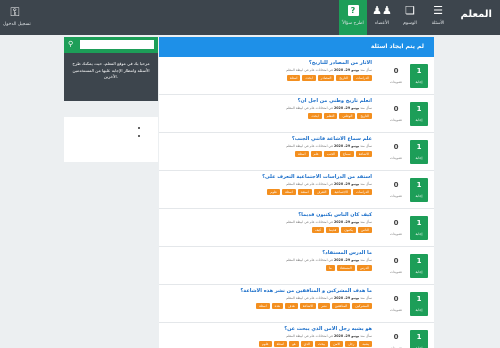 The image size is (500, 348). What do you see at coordinates (347, 253) in the screenshot?
I see `question-title-link: ما الدرس المستفاد؟` at bounding box center [347, 253].